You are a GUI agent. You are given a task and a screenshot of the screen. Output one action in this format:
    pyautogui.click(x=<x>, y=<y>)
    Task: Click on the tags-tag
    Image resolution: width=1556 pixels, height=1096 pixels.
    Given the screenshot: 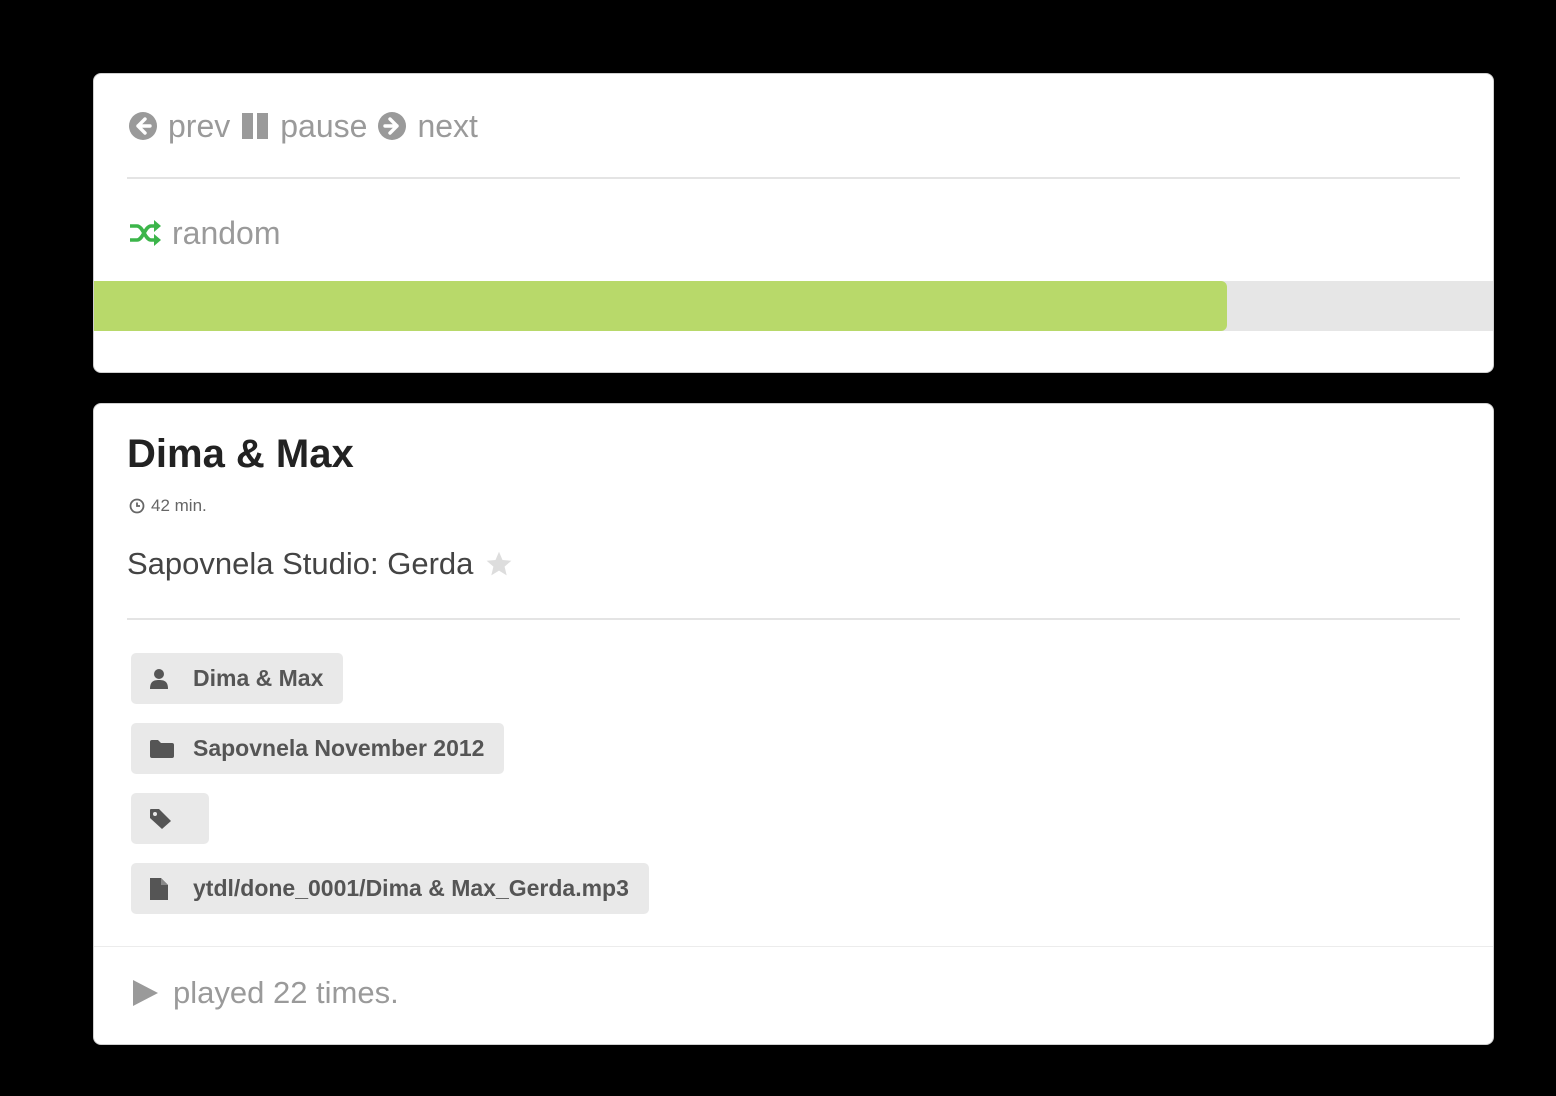 What is the action you would take?
    pyautogui.click(x=170, y=818)
    